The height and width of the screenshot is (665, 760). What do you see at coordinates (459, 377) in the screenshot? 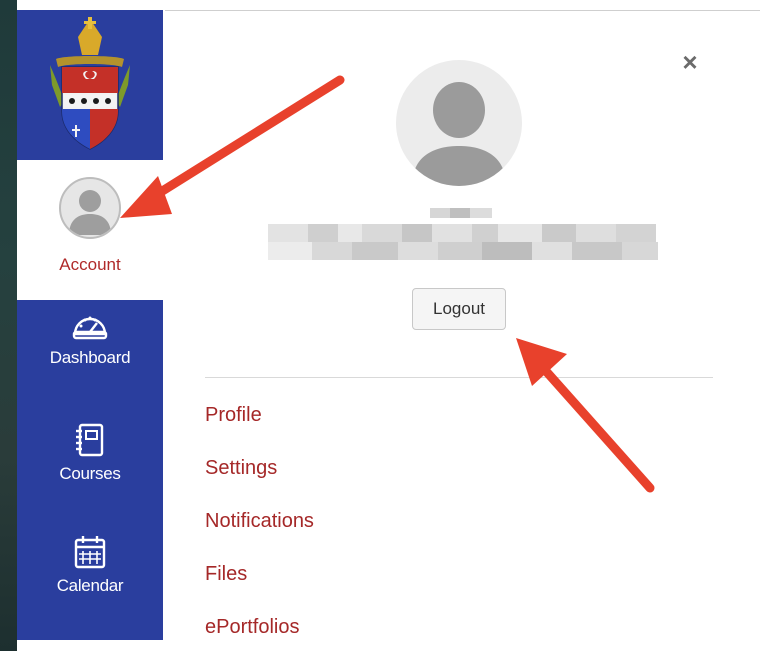
I see `tray-divider` at bounding box center [459, 377].